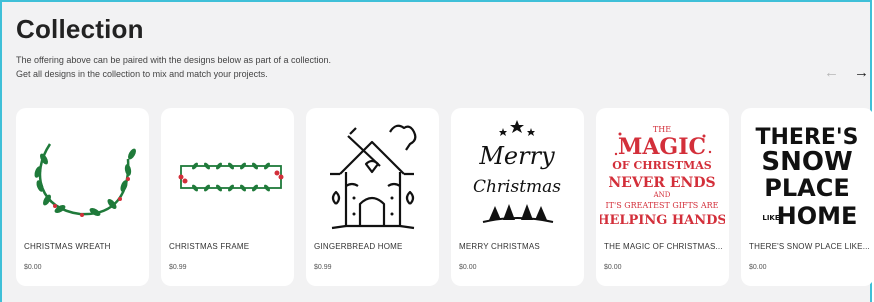 This screenshot has width=874, height=302. I want to click on product-card-christmas-frame: CHRISTMAS FRAME $0.99, so click(227, 197).